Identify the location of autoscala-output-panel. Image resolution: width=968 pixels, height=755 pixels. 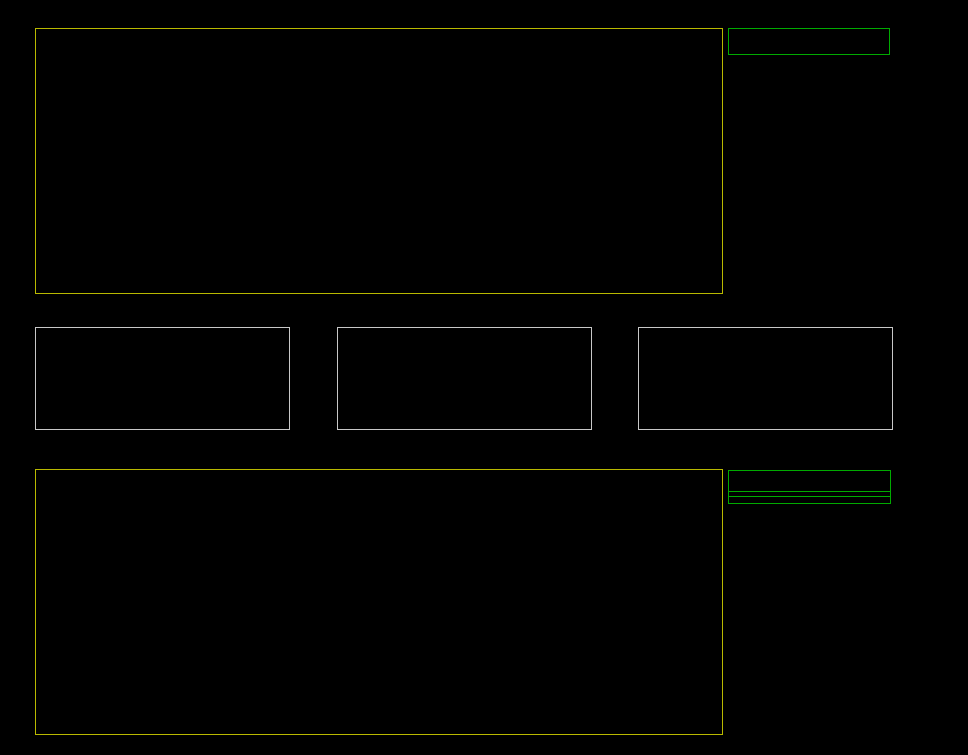
(809, 41).